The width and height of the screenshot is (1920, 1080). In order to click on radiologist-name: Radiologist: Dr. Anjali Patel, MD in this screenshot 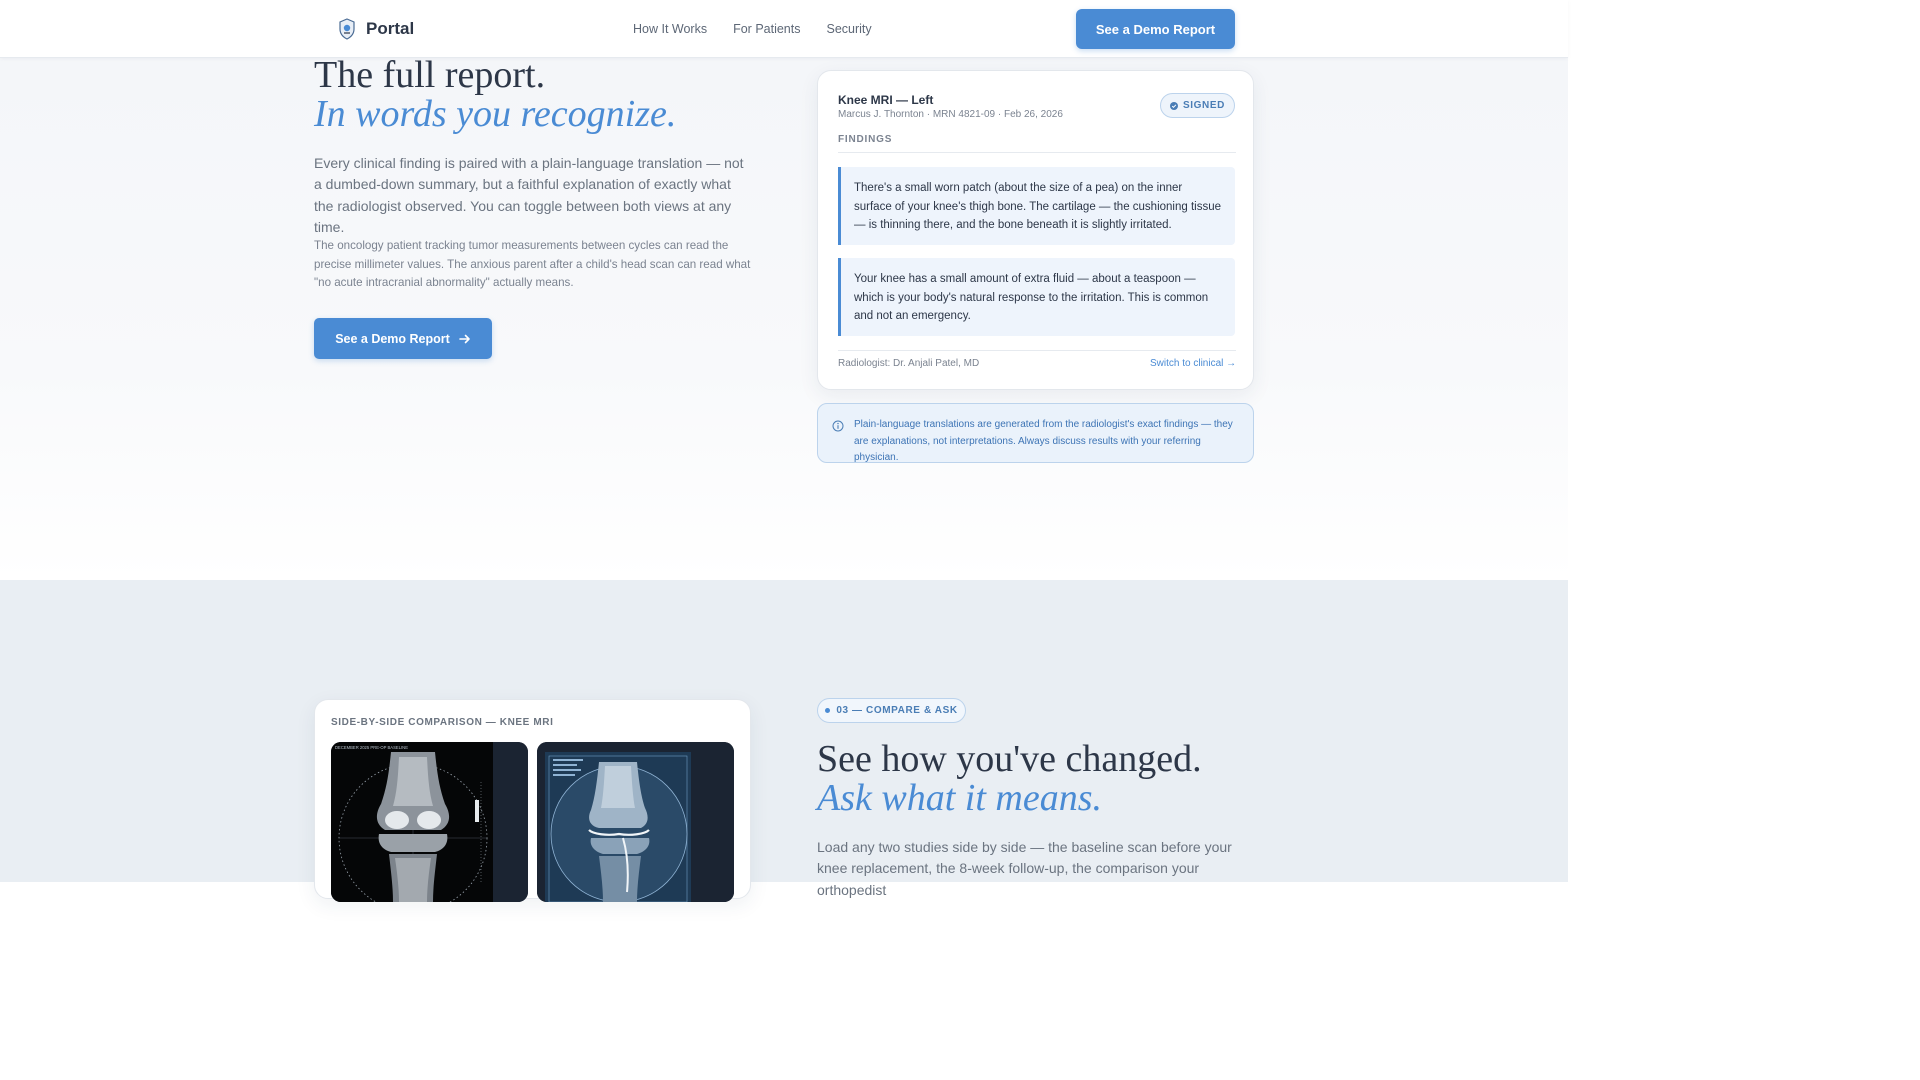, I will do `click(909, 363)`.